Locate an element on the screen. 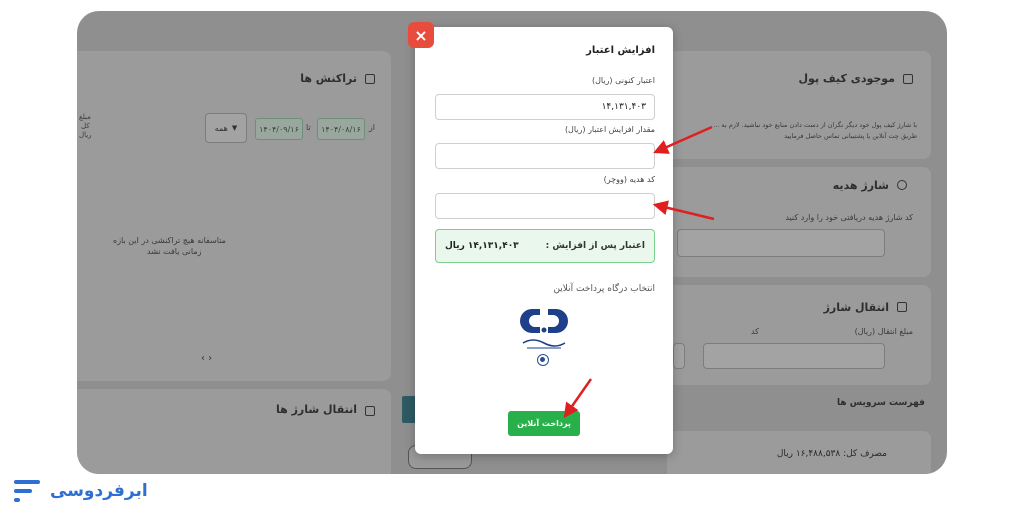  voucher-label: کد هدیه (ووچر) is located at coordinates (629, 179).